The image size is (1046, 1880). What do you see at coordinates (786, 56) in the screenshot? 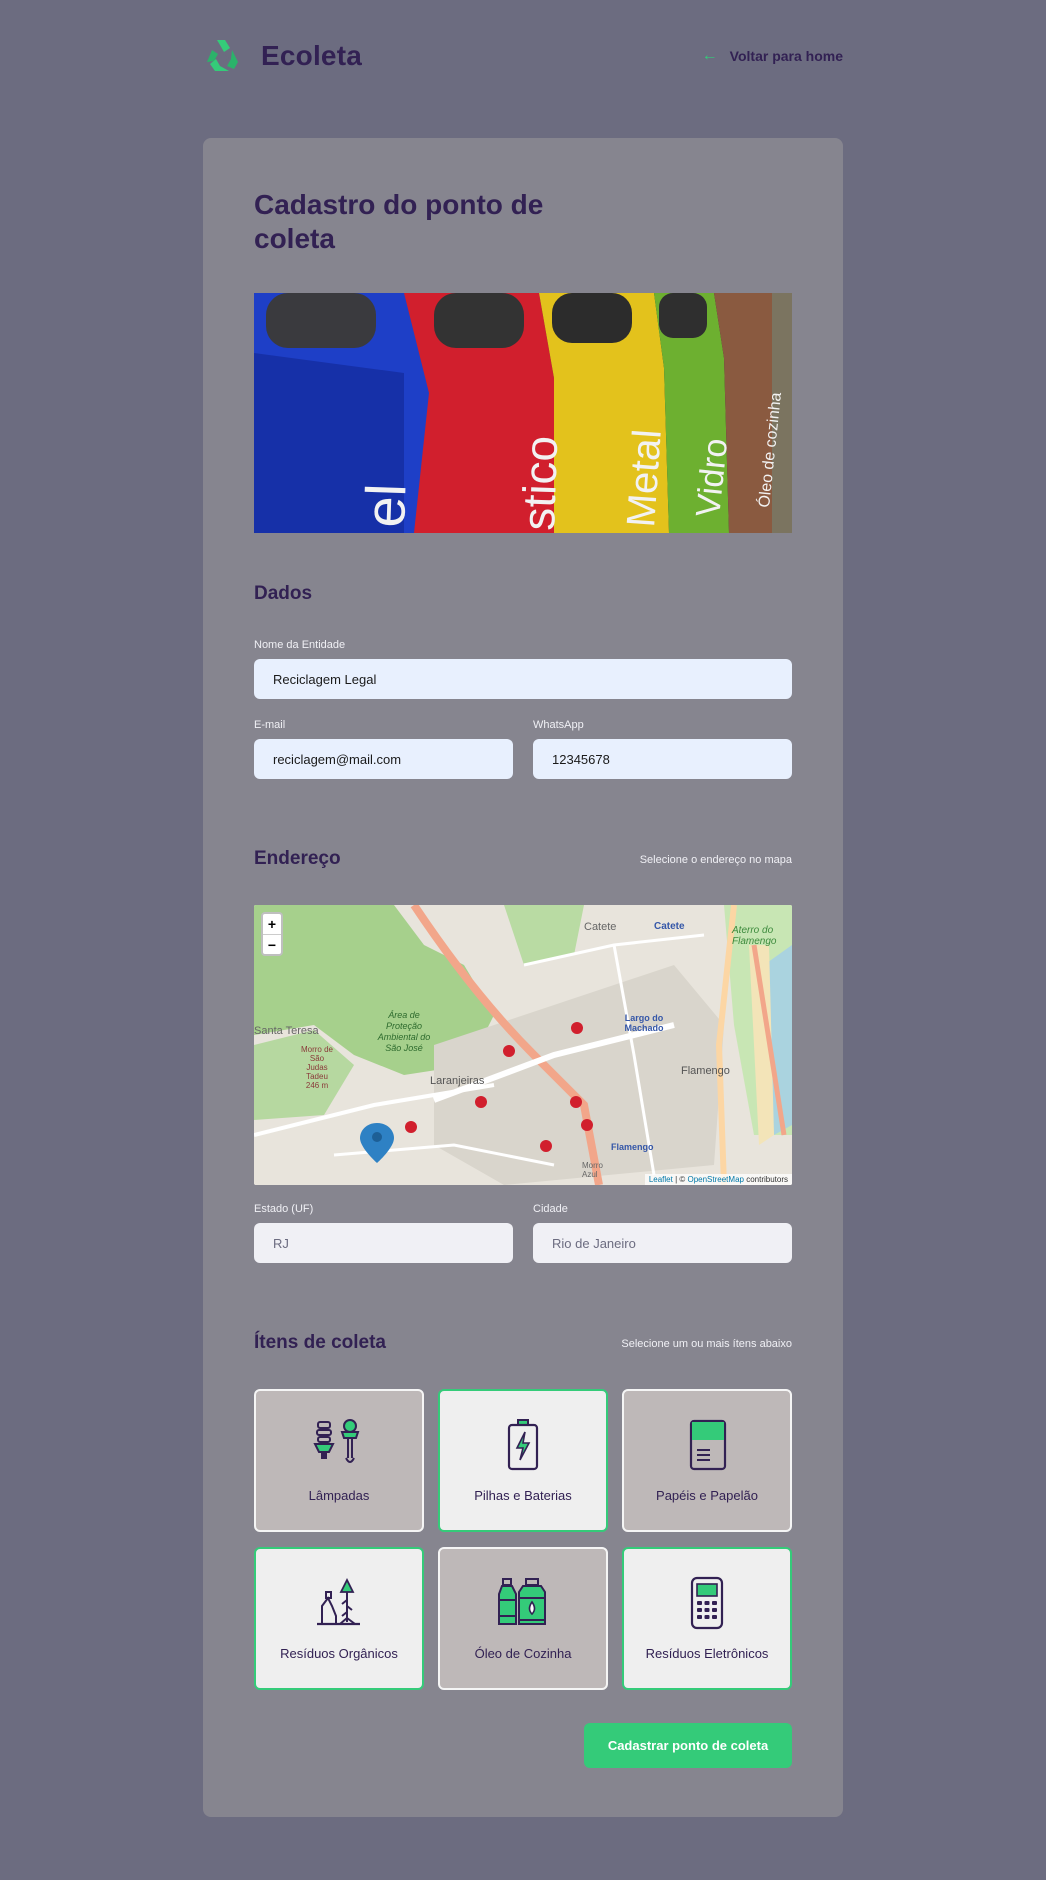
I see `back-home-label: Voltar para home` at bounding box center [786, 56].